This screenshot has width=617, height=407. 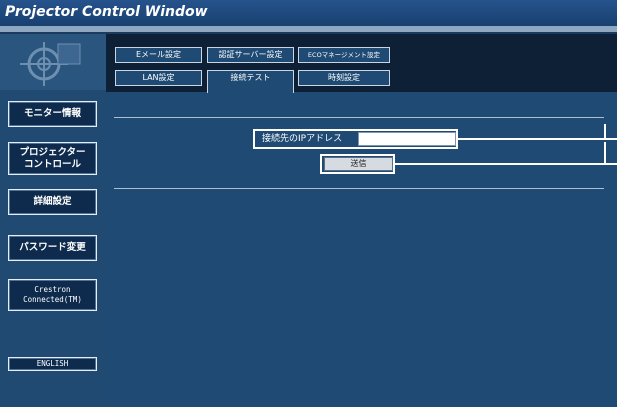 What do you see at coordinates (302, 139) in the screenshot?
I see `ip-address-label: 接続先のIPアドレス` at bounding box center [302, 139].